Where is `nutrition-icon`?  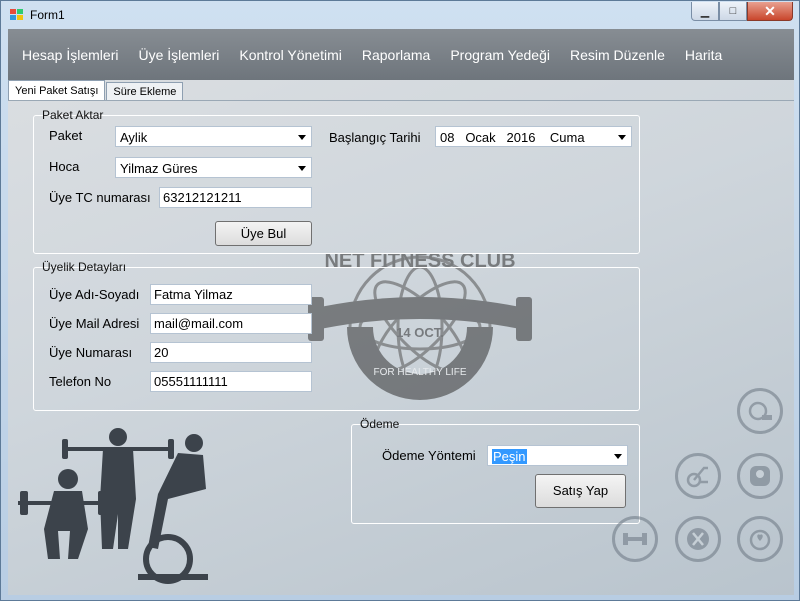 nutrition-icon is located at coordinates (698, 539).